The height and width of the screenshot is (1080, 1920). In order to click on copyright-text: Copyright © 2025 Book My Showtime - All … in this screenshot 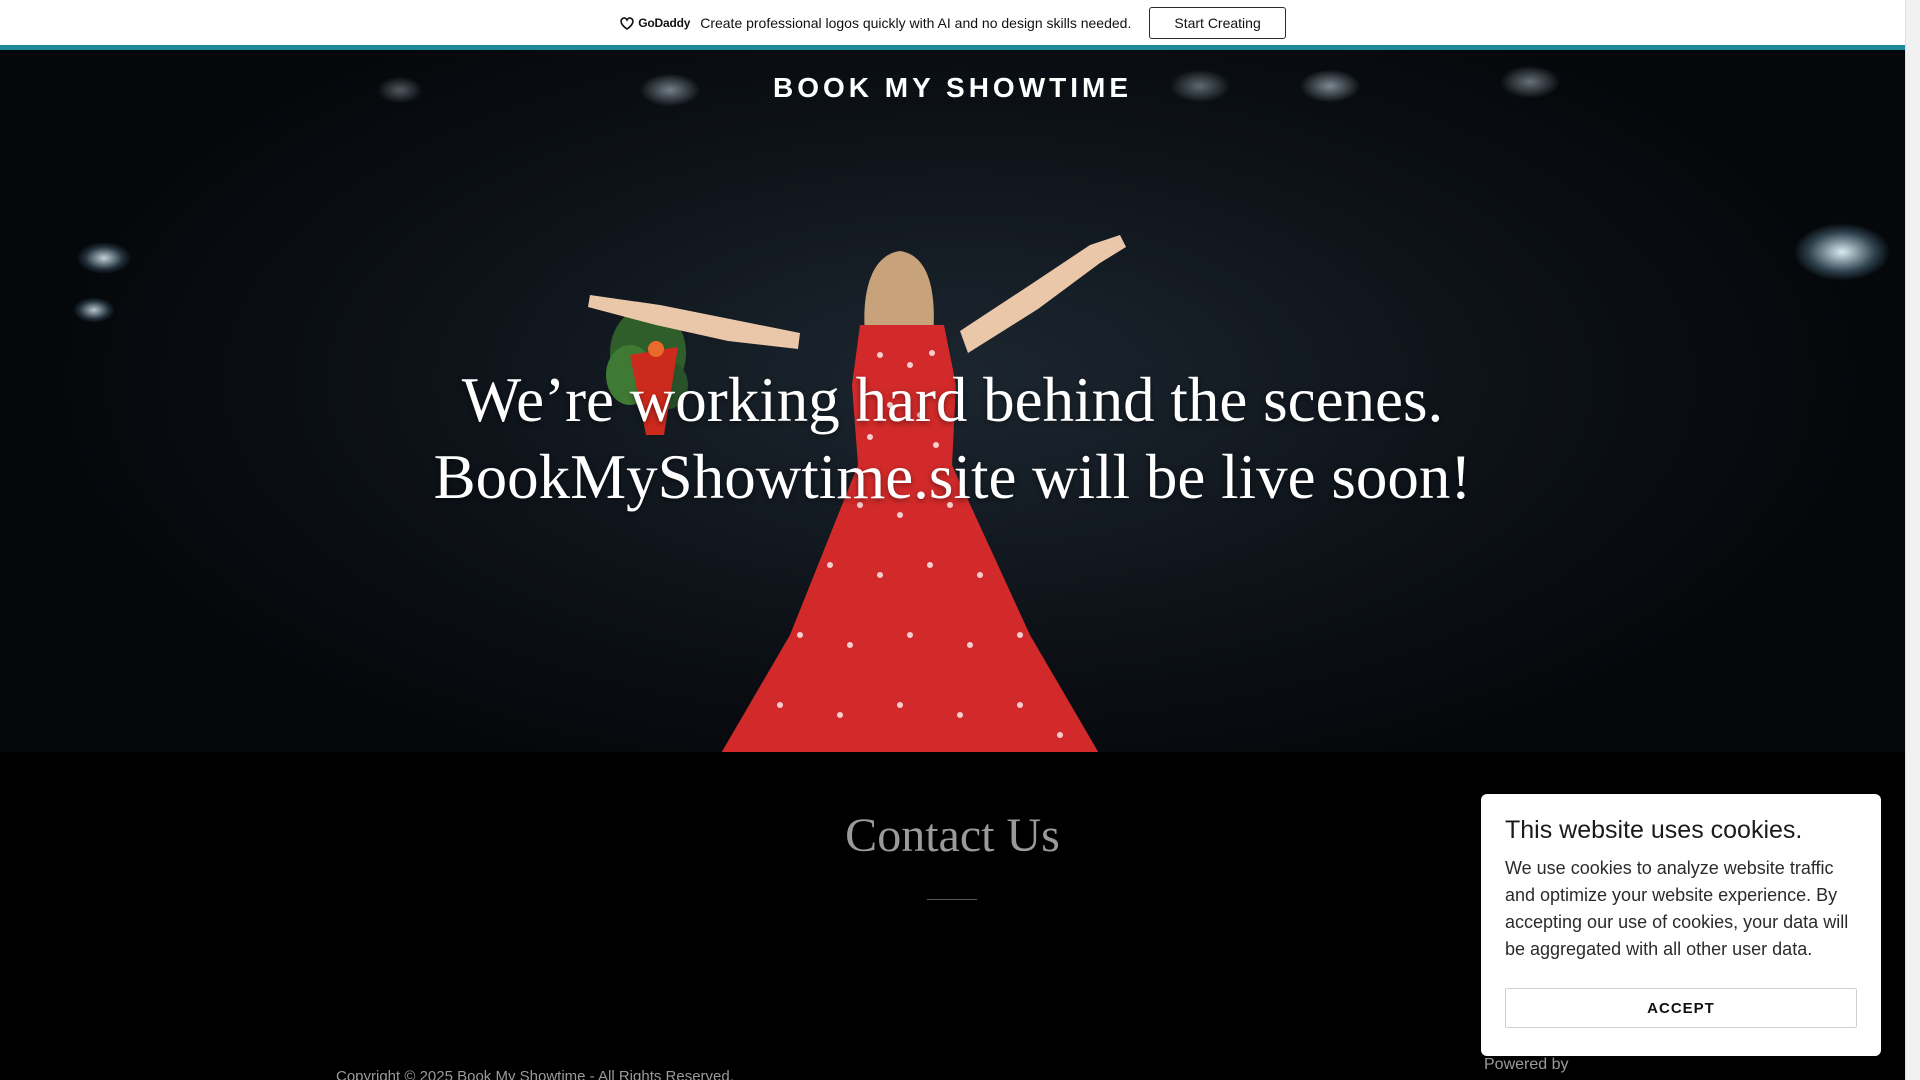, I will do `click(535, 1074)`.